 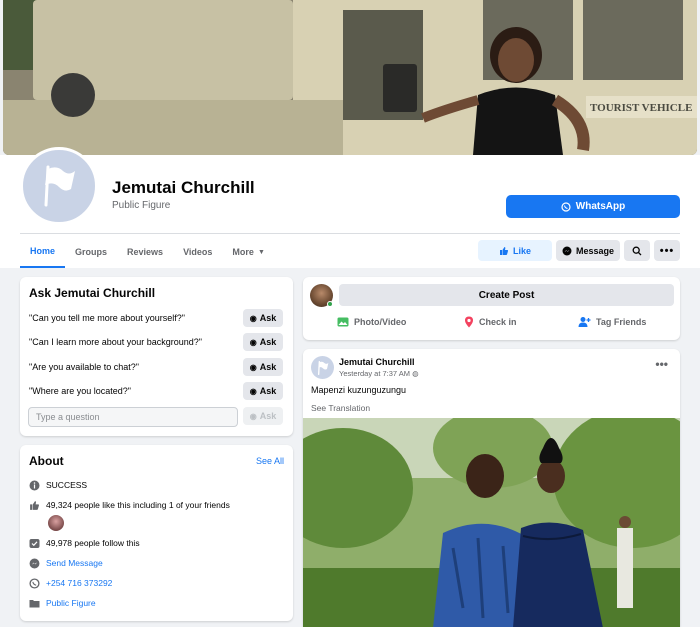 I want to click on photo-video-button: Photo/Video, so click(x=371, y=322).